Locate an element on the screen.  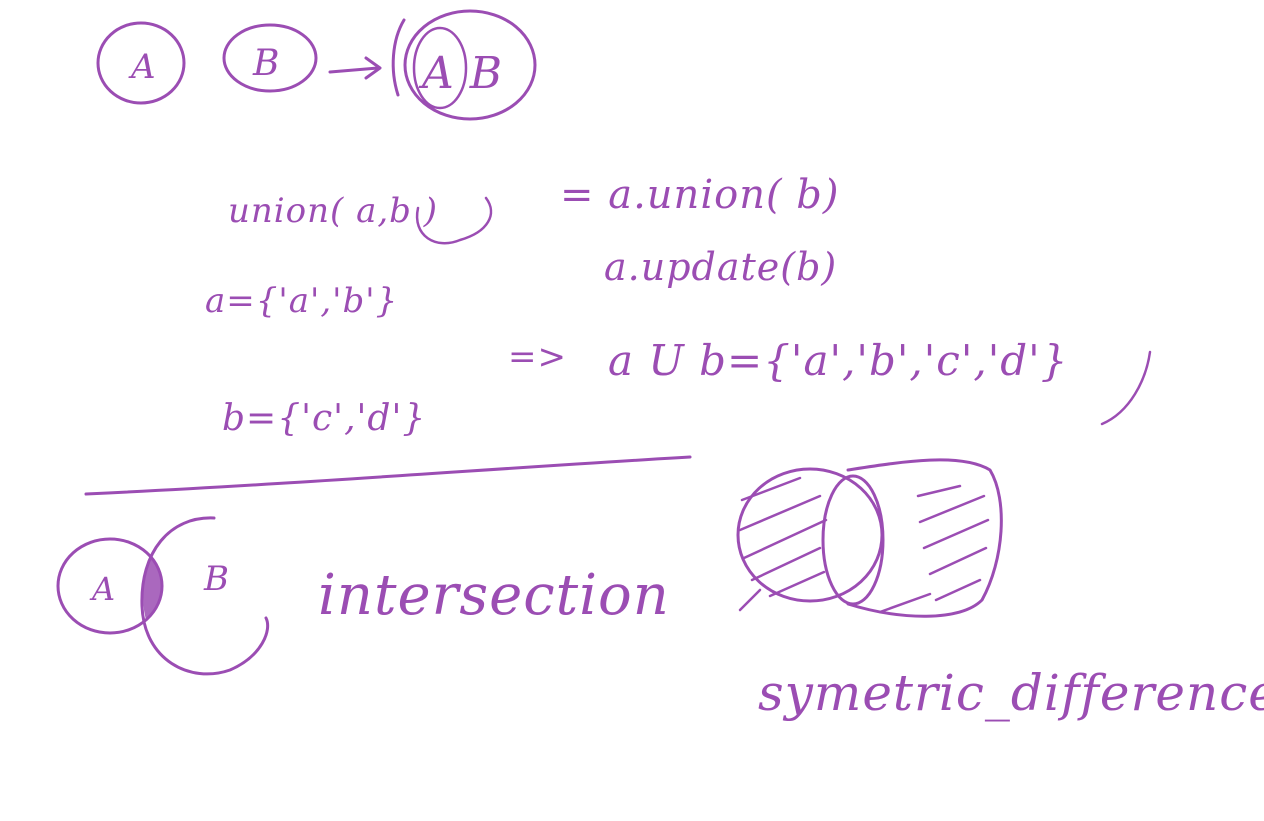
set-b-text: b={'c','d'} is located at coordinates (324, 418).